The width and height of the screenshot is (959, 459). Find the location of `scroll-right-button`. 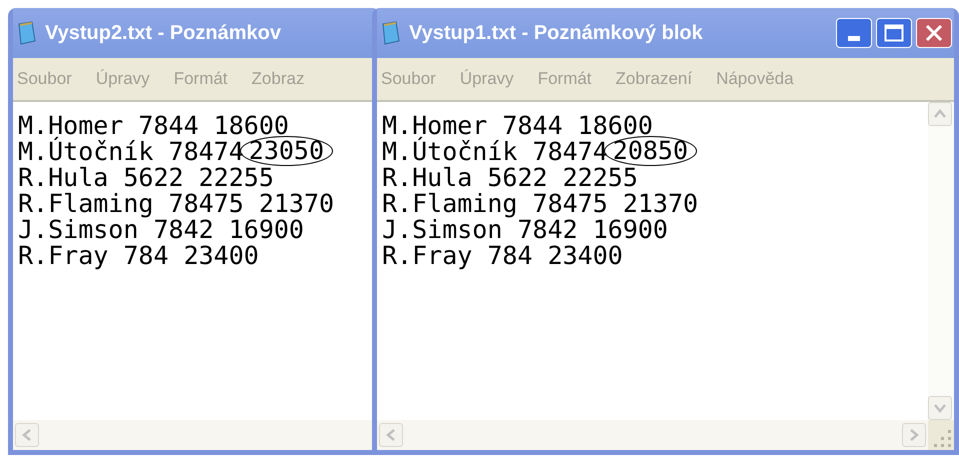

scroll-right-button is located at coordinates (914, 435).